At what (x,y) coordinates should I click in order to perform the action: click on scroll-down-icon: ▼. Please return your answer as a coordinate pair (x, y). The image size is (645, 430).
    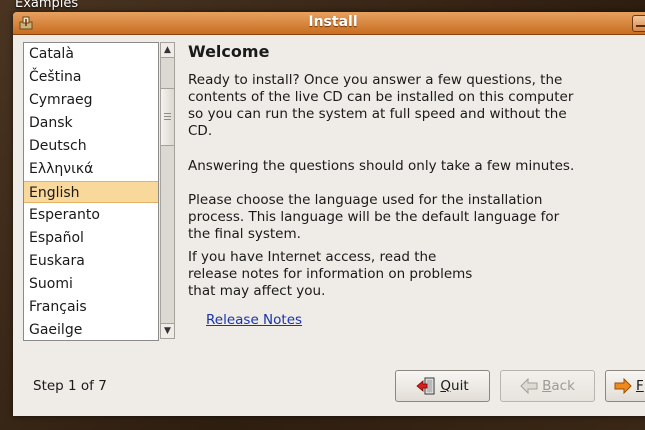
    Looking at the image, I should click on (167, 330).